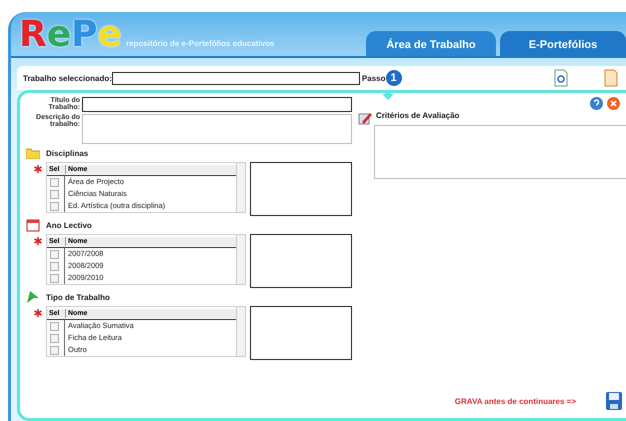 This screenshot has width=626, height=421. I want to click on logo-letter: R, so click(33, 35).